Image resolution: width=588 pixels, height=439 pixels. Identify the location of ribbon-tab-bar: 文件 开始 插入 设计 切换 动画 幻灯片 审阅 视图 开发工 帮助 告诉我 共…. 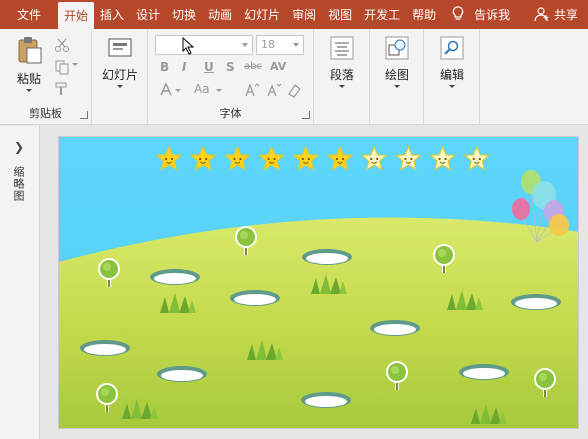
(294, 14).